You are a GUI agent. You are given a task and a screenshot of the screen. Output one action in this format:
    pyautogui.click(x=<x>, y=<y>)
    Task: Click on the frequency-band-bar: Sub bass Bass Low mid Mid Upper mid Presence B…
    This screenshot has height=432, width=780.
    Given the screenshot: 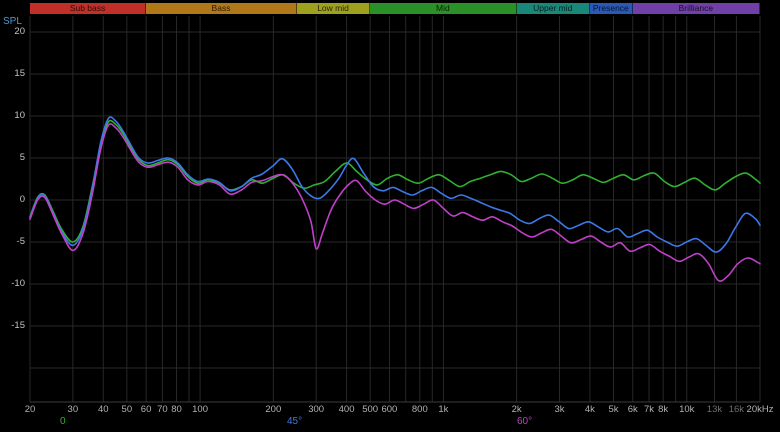 What is the action you would take?
    pyautogui.click(x=390, y=8)
    